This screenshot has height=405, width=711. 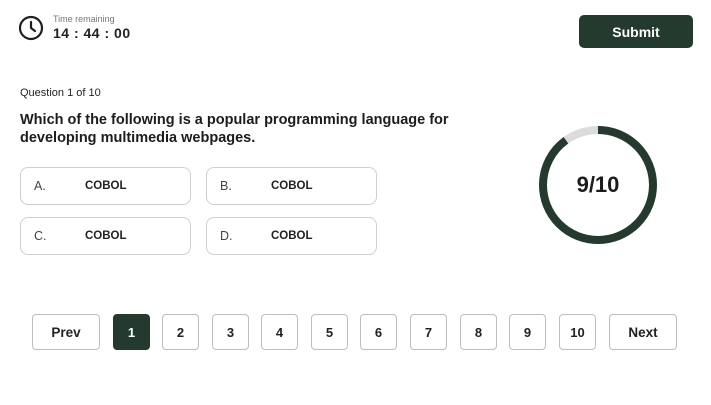 I want to click on option-letter: A., so click(x=40, y=186).